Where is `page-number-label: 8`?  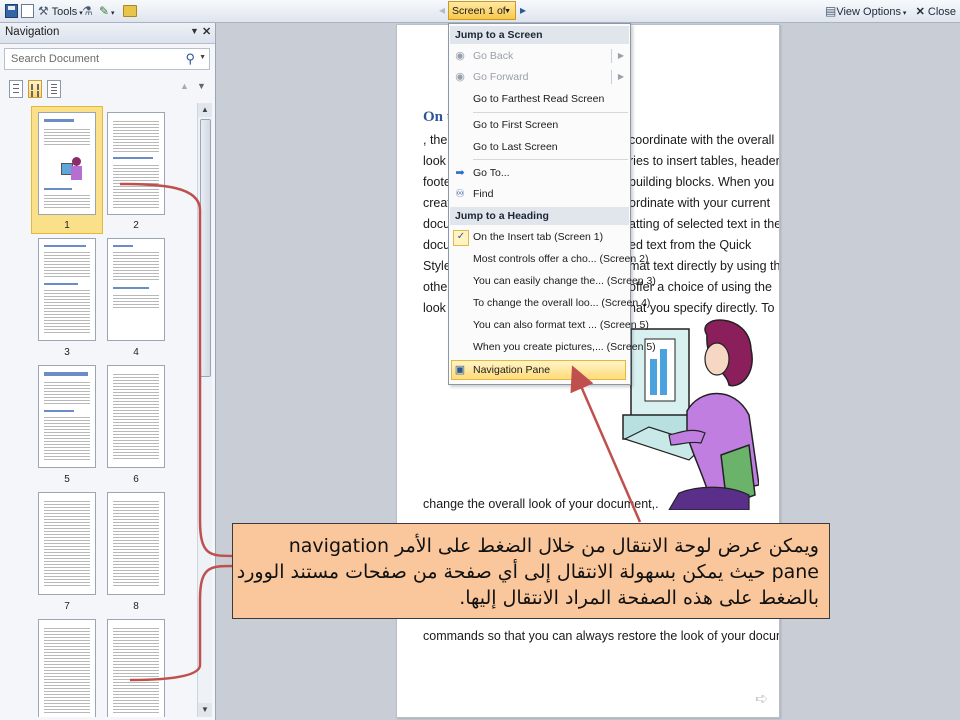 page-number-label: 8 is located at coordinates (136, 606).